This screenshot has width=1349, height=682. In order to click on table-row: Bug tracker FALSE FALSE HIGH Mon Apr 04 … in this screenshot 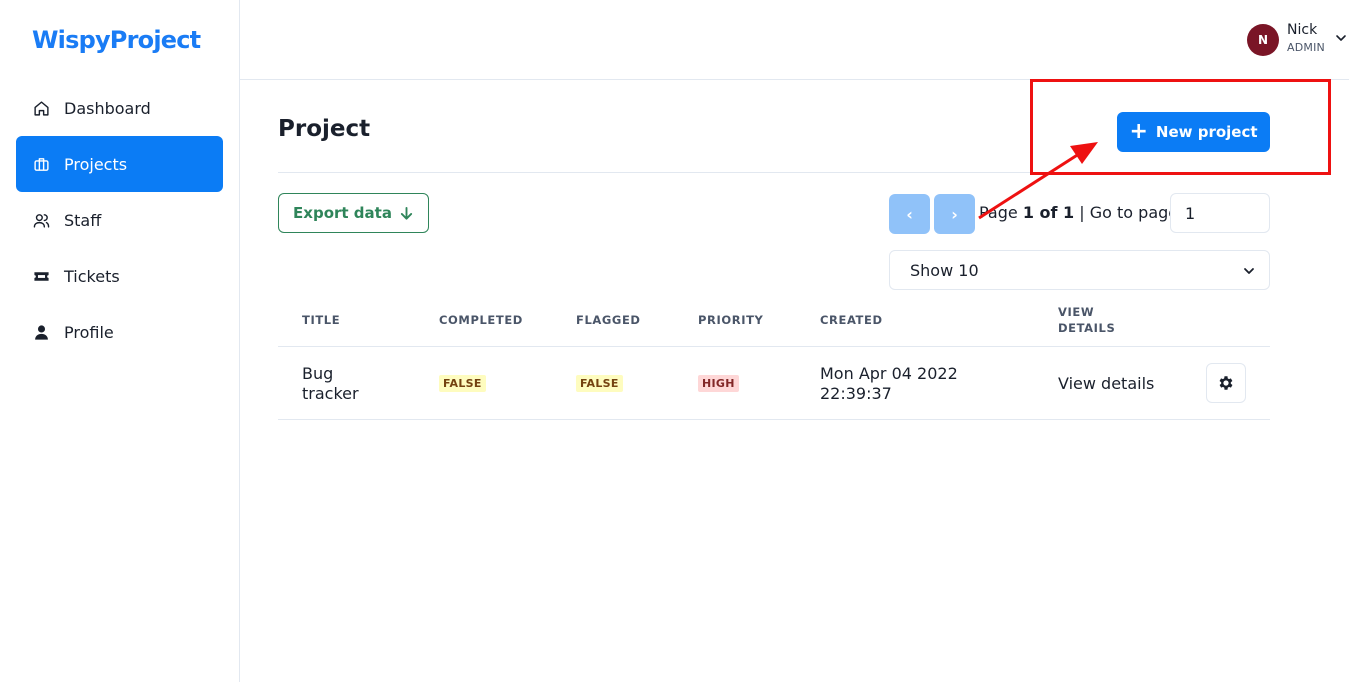, I will do `click(774, 383)`.